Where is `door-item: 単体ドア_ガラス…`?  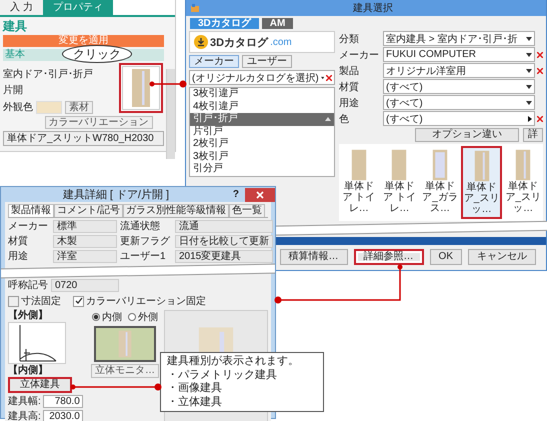 door-item: 単体ドア_ガラス… is located at coordinates (440, 182).